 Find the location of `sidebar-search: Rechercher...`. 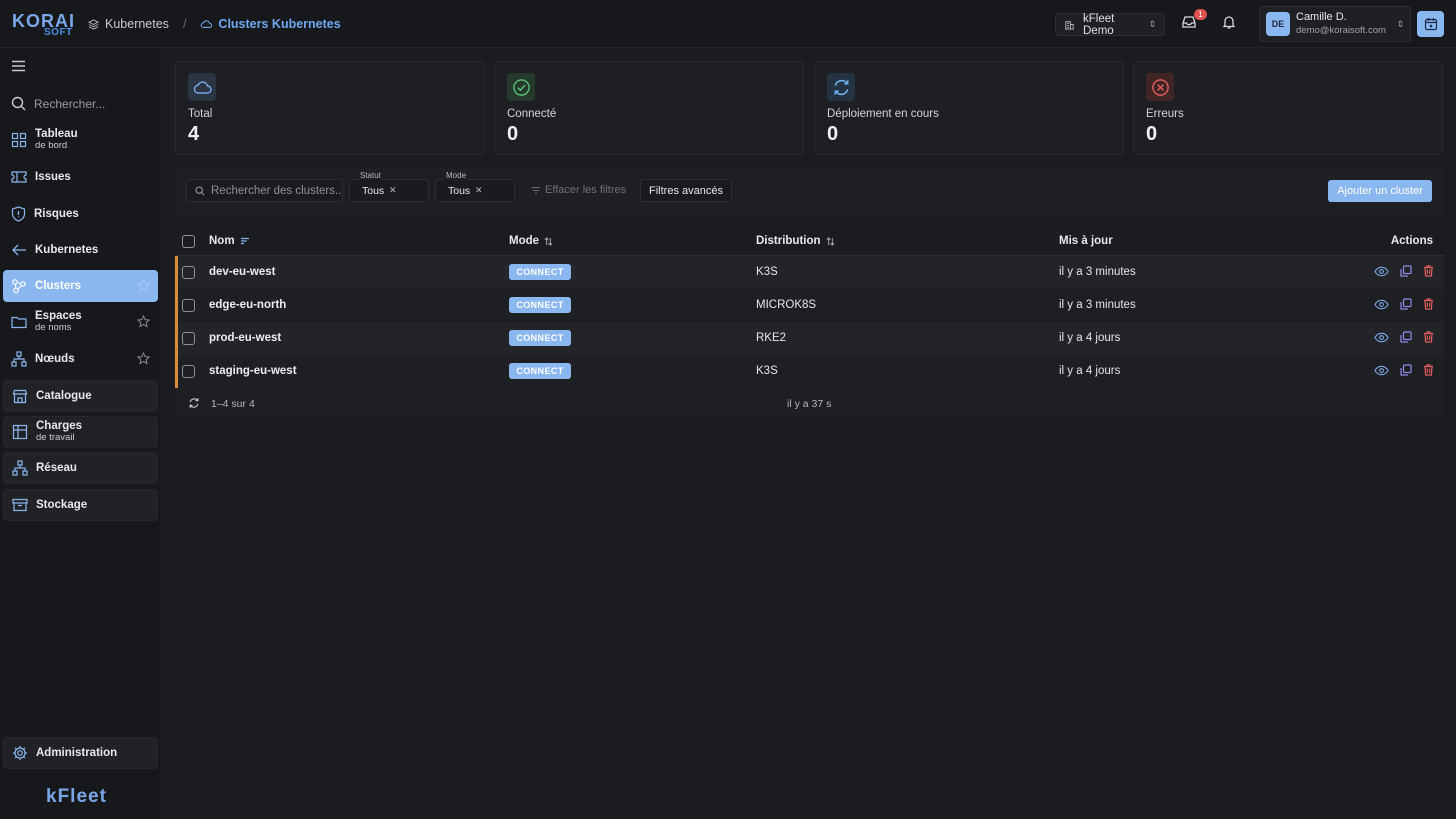

sidebar-search: Rechercher... is located at coordinates (58, 103).